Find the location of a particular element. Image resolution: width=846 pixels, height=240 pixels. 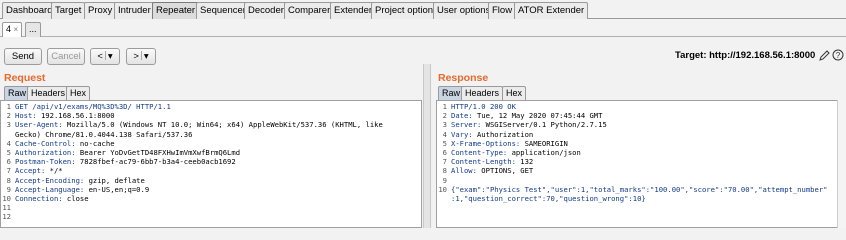

request-title: Request is located at coordinates (25, 78).